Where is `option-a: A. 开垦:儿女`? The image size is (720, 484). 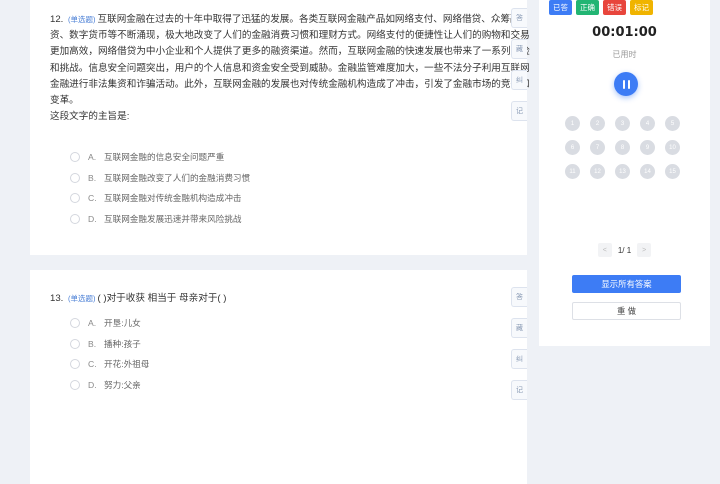 option-a: A. 开垦:儿女 is located at coordinates (109, 323).